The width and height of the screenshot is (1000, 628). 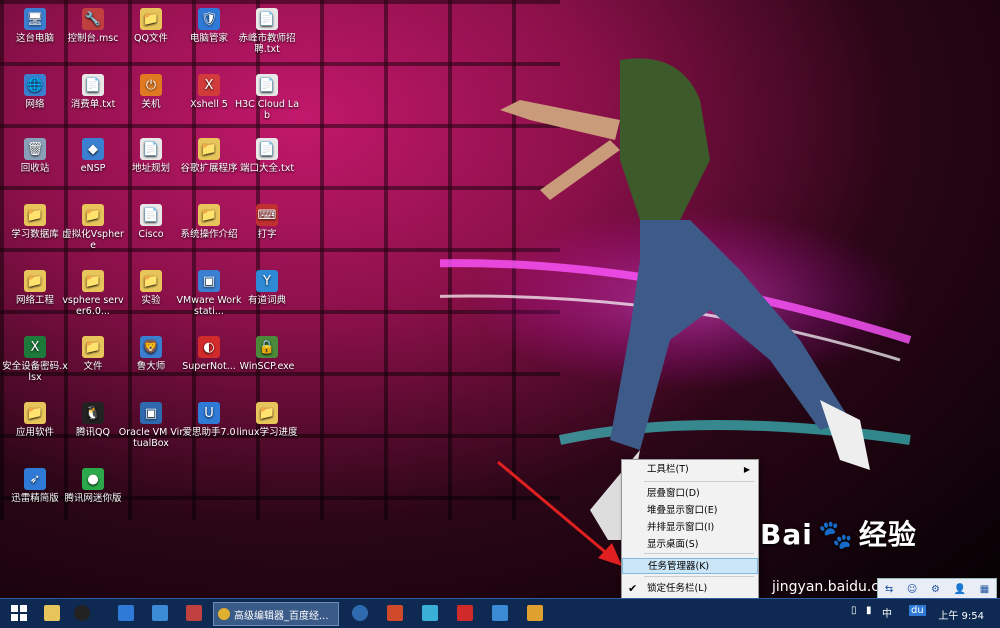 I want to click on context-menu-item: 显示桌面(S), so click(x=690, y=545).